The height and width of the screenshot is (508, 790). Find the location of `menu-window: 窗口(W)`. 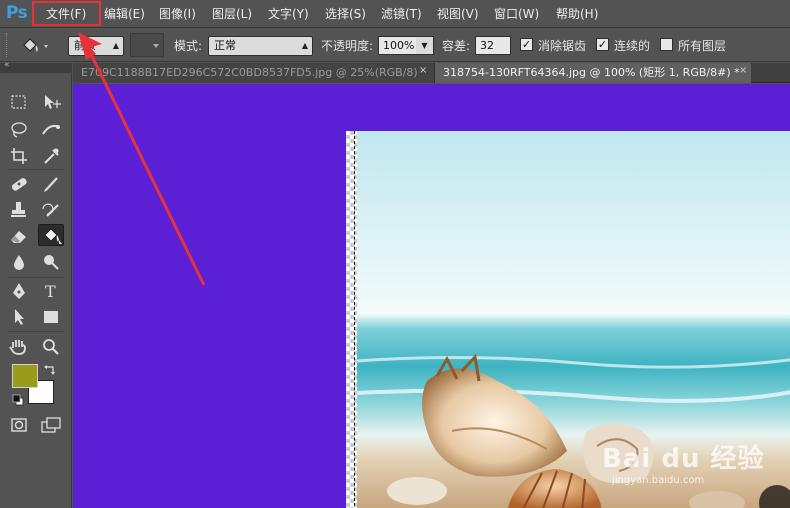

menu-window: 窗口(W) is located at coordinates (516, 14).